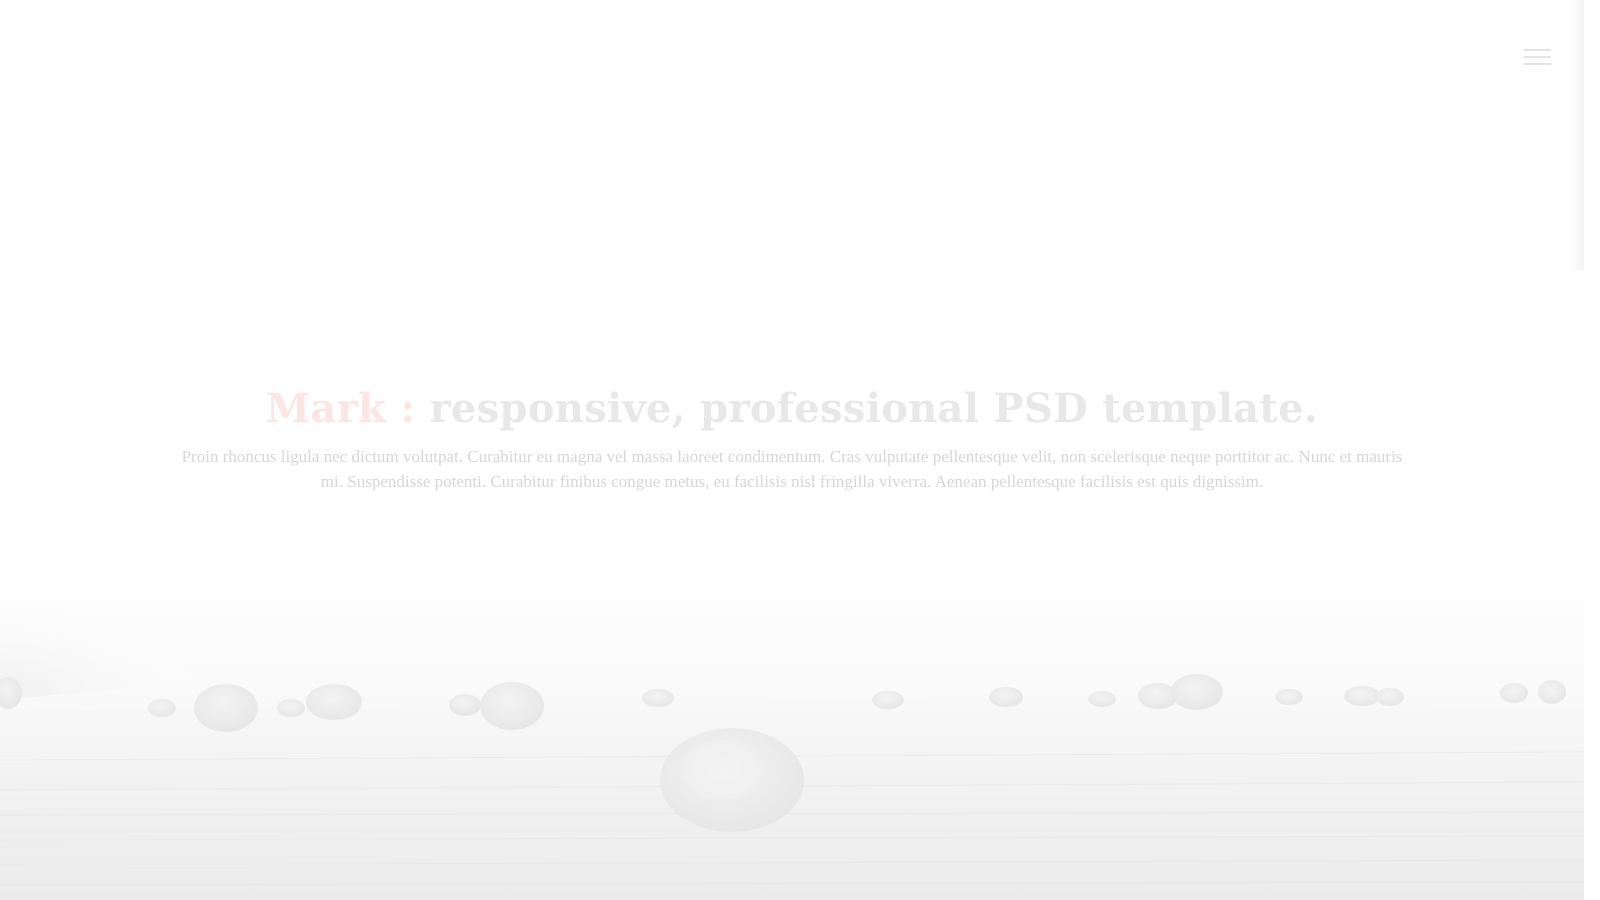  Describe the element at coordinates (1537, 50) in the screenshot. I see `hamburger-icon-bar-top` at that location.